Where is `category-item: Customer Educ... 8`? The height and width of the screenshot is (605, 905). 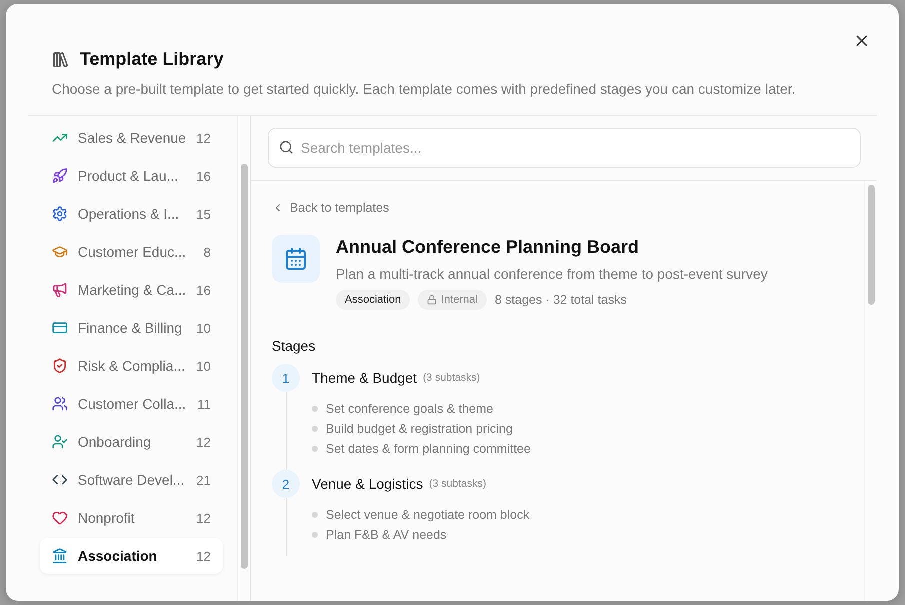 category-item: Customer Educ... 8 is located at coordinates (131, 252).